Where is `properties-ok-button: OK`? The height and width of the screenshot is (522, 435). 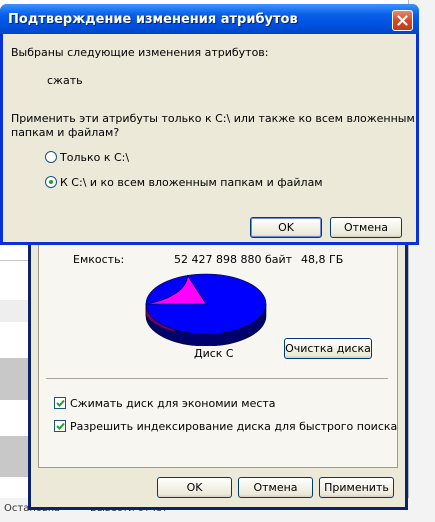
properties-ok-button: OK is located at coordinates (194, 487).